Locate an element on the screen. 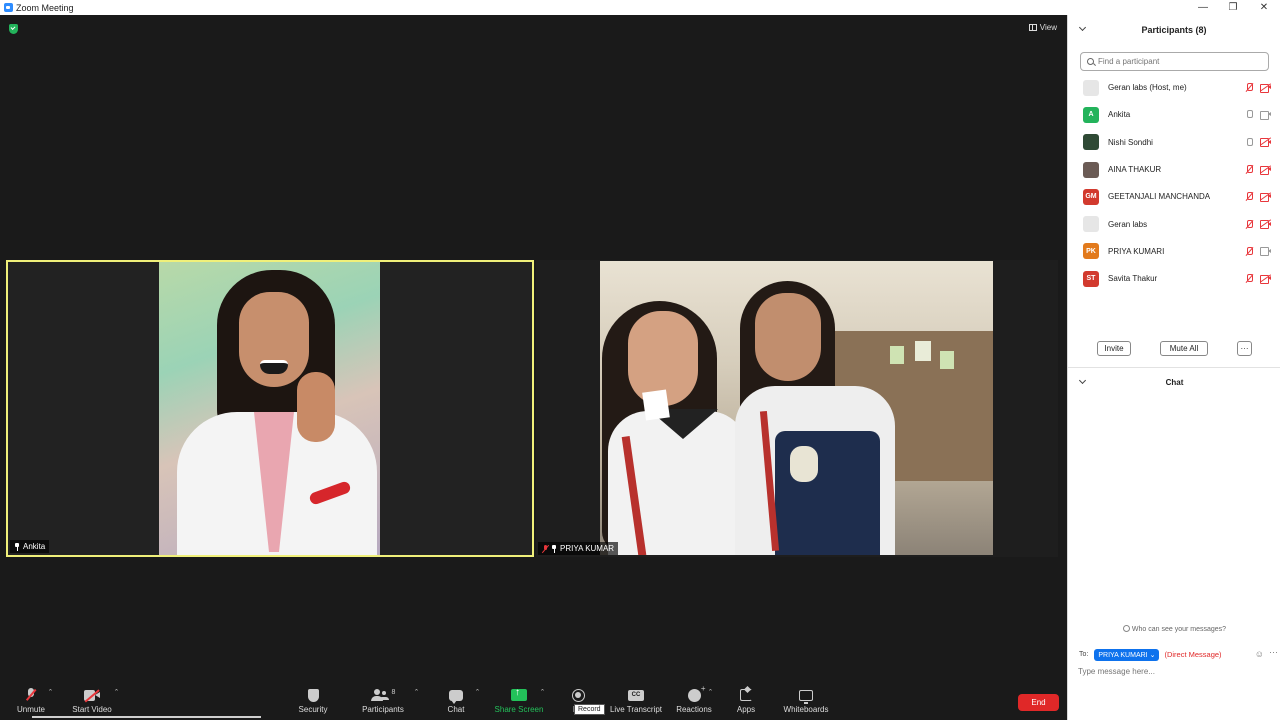 This screenshot has width=1280, height=720. who-can-see-link: Who can see your messages? is located at coordinates (1174, 629).